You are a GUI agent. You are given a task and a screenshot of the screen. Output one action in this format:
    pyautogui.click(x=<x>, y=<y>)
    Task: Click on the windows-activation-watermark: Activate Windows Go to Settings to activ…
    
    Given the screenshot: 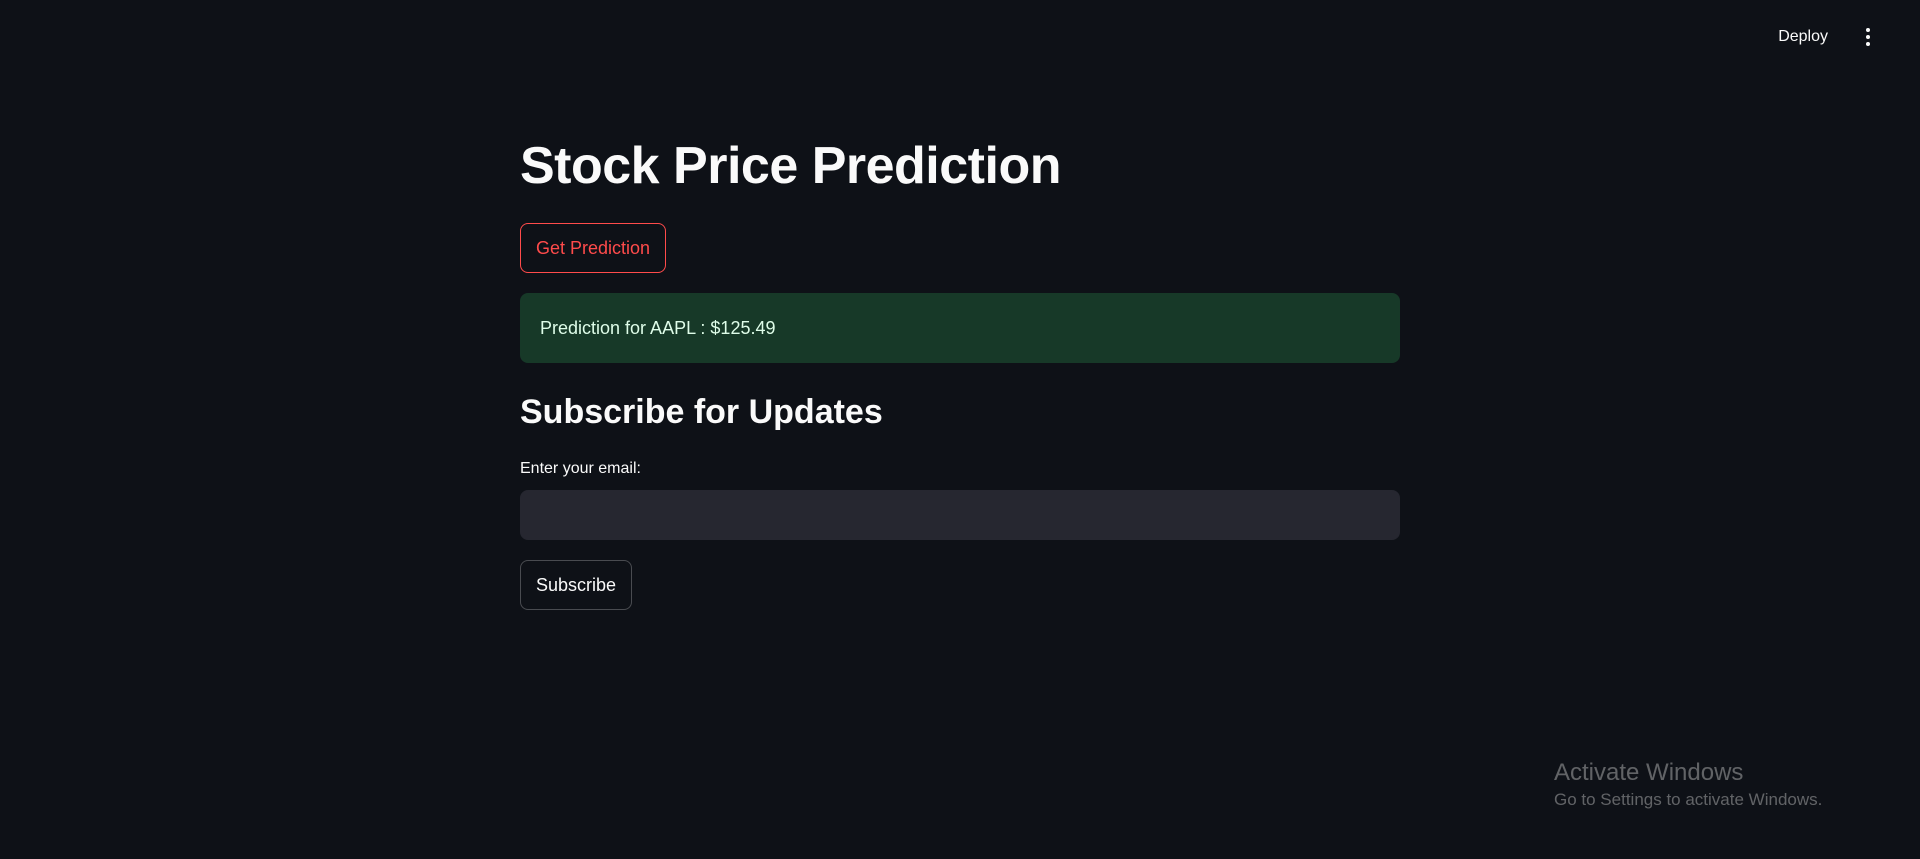 What is the action you would take?
    pyautogui.click(x=1688, y=785)
    